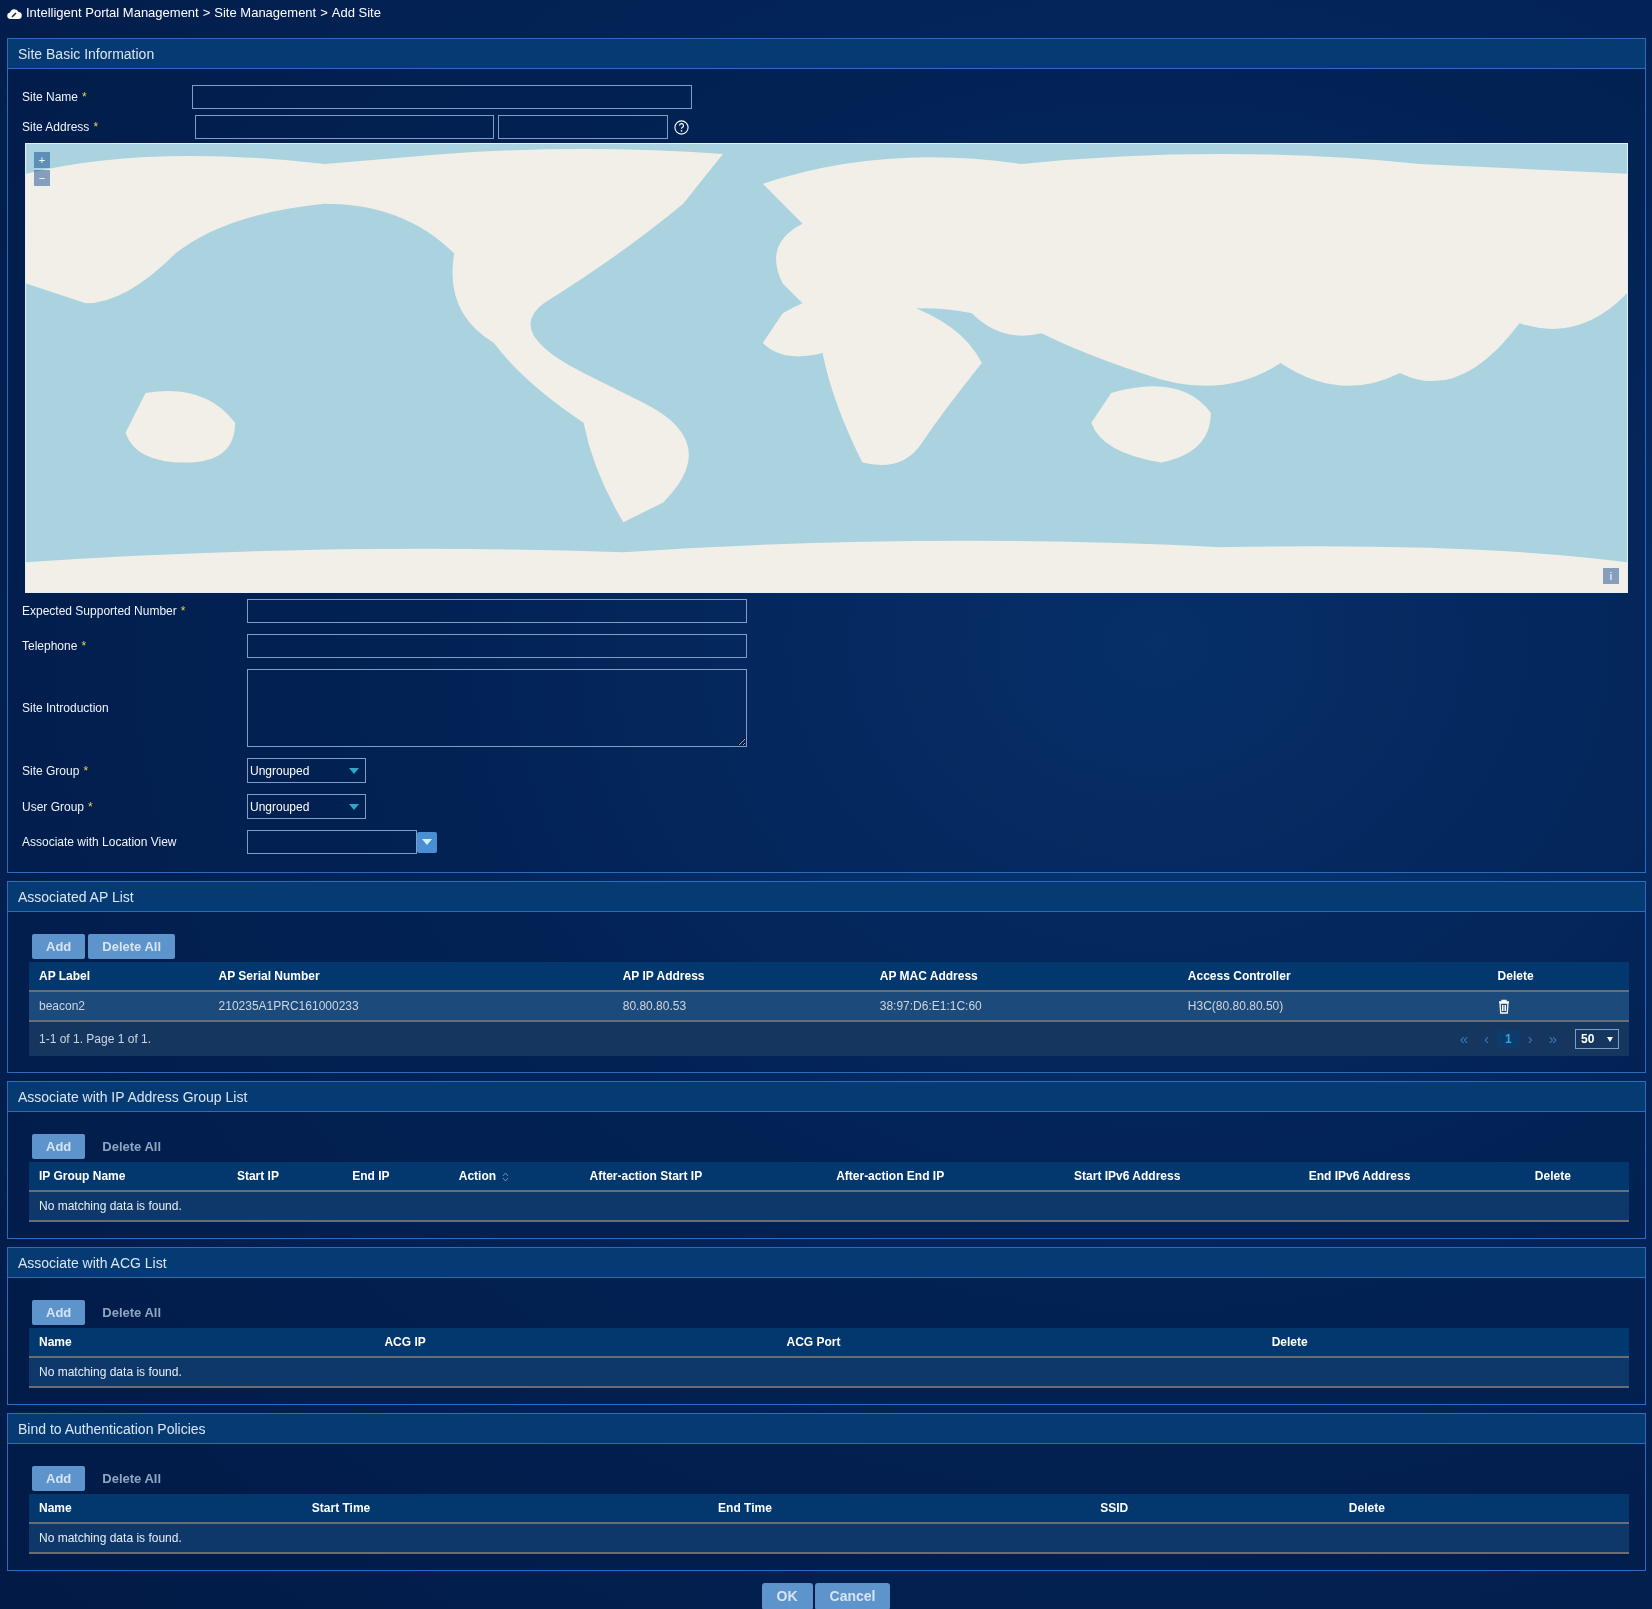  I want to click on field-label: Associate with Location View, so click(99, 842).